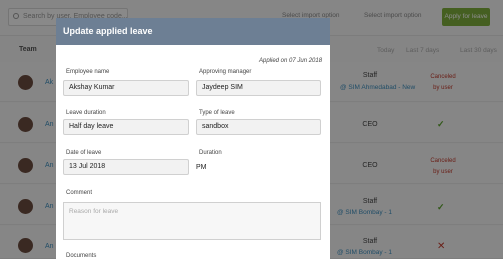 This screenshot has width=503, height=259. What do you see at coordinates (81, 256) in the screenshot?
I see `documents-label: Documents` at bounding box center [81, 256].